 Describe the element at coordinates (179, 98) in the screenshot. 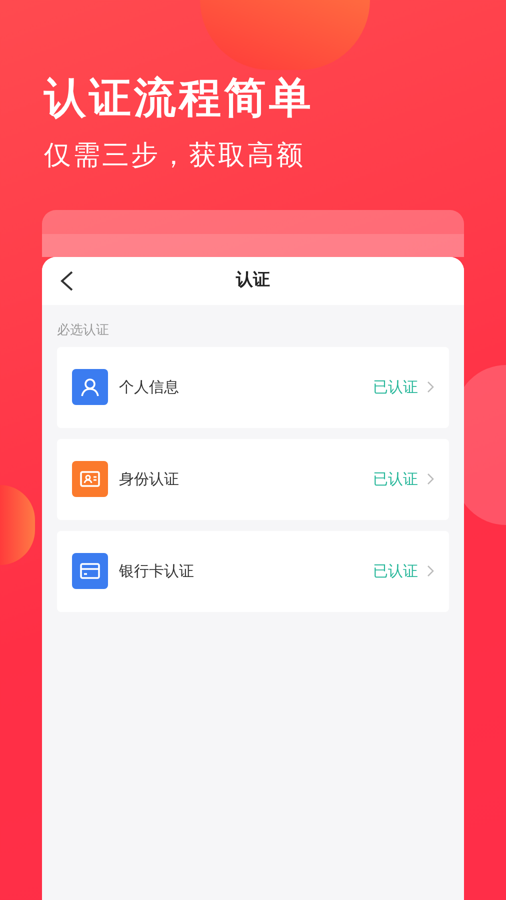

I see `headline: 认证流程简单` at that location.